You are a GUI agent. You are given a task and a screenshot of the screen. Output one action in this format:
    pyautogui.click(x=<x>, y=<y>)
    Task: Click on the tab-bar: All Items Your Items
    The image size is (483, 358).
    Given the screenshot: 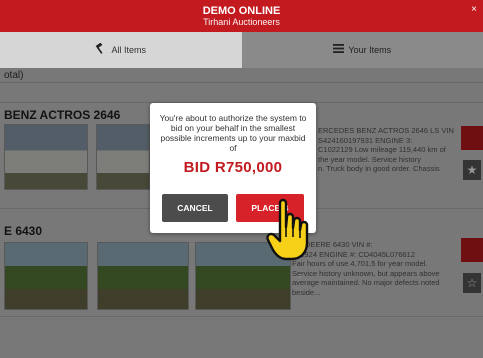 What is the action you would take?
    pyautogui.click(x=241, y=50)
    